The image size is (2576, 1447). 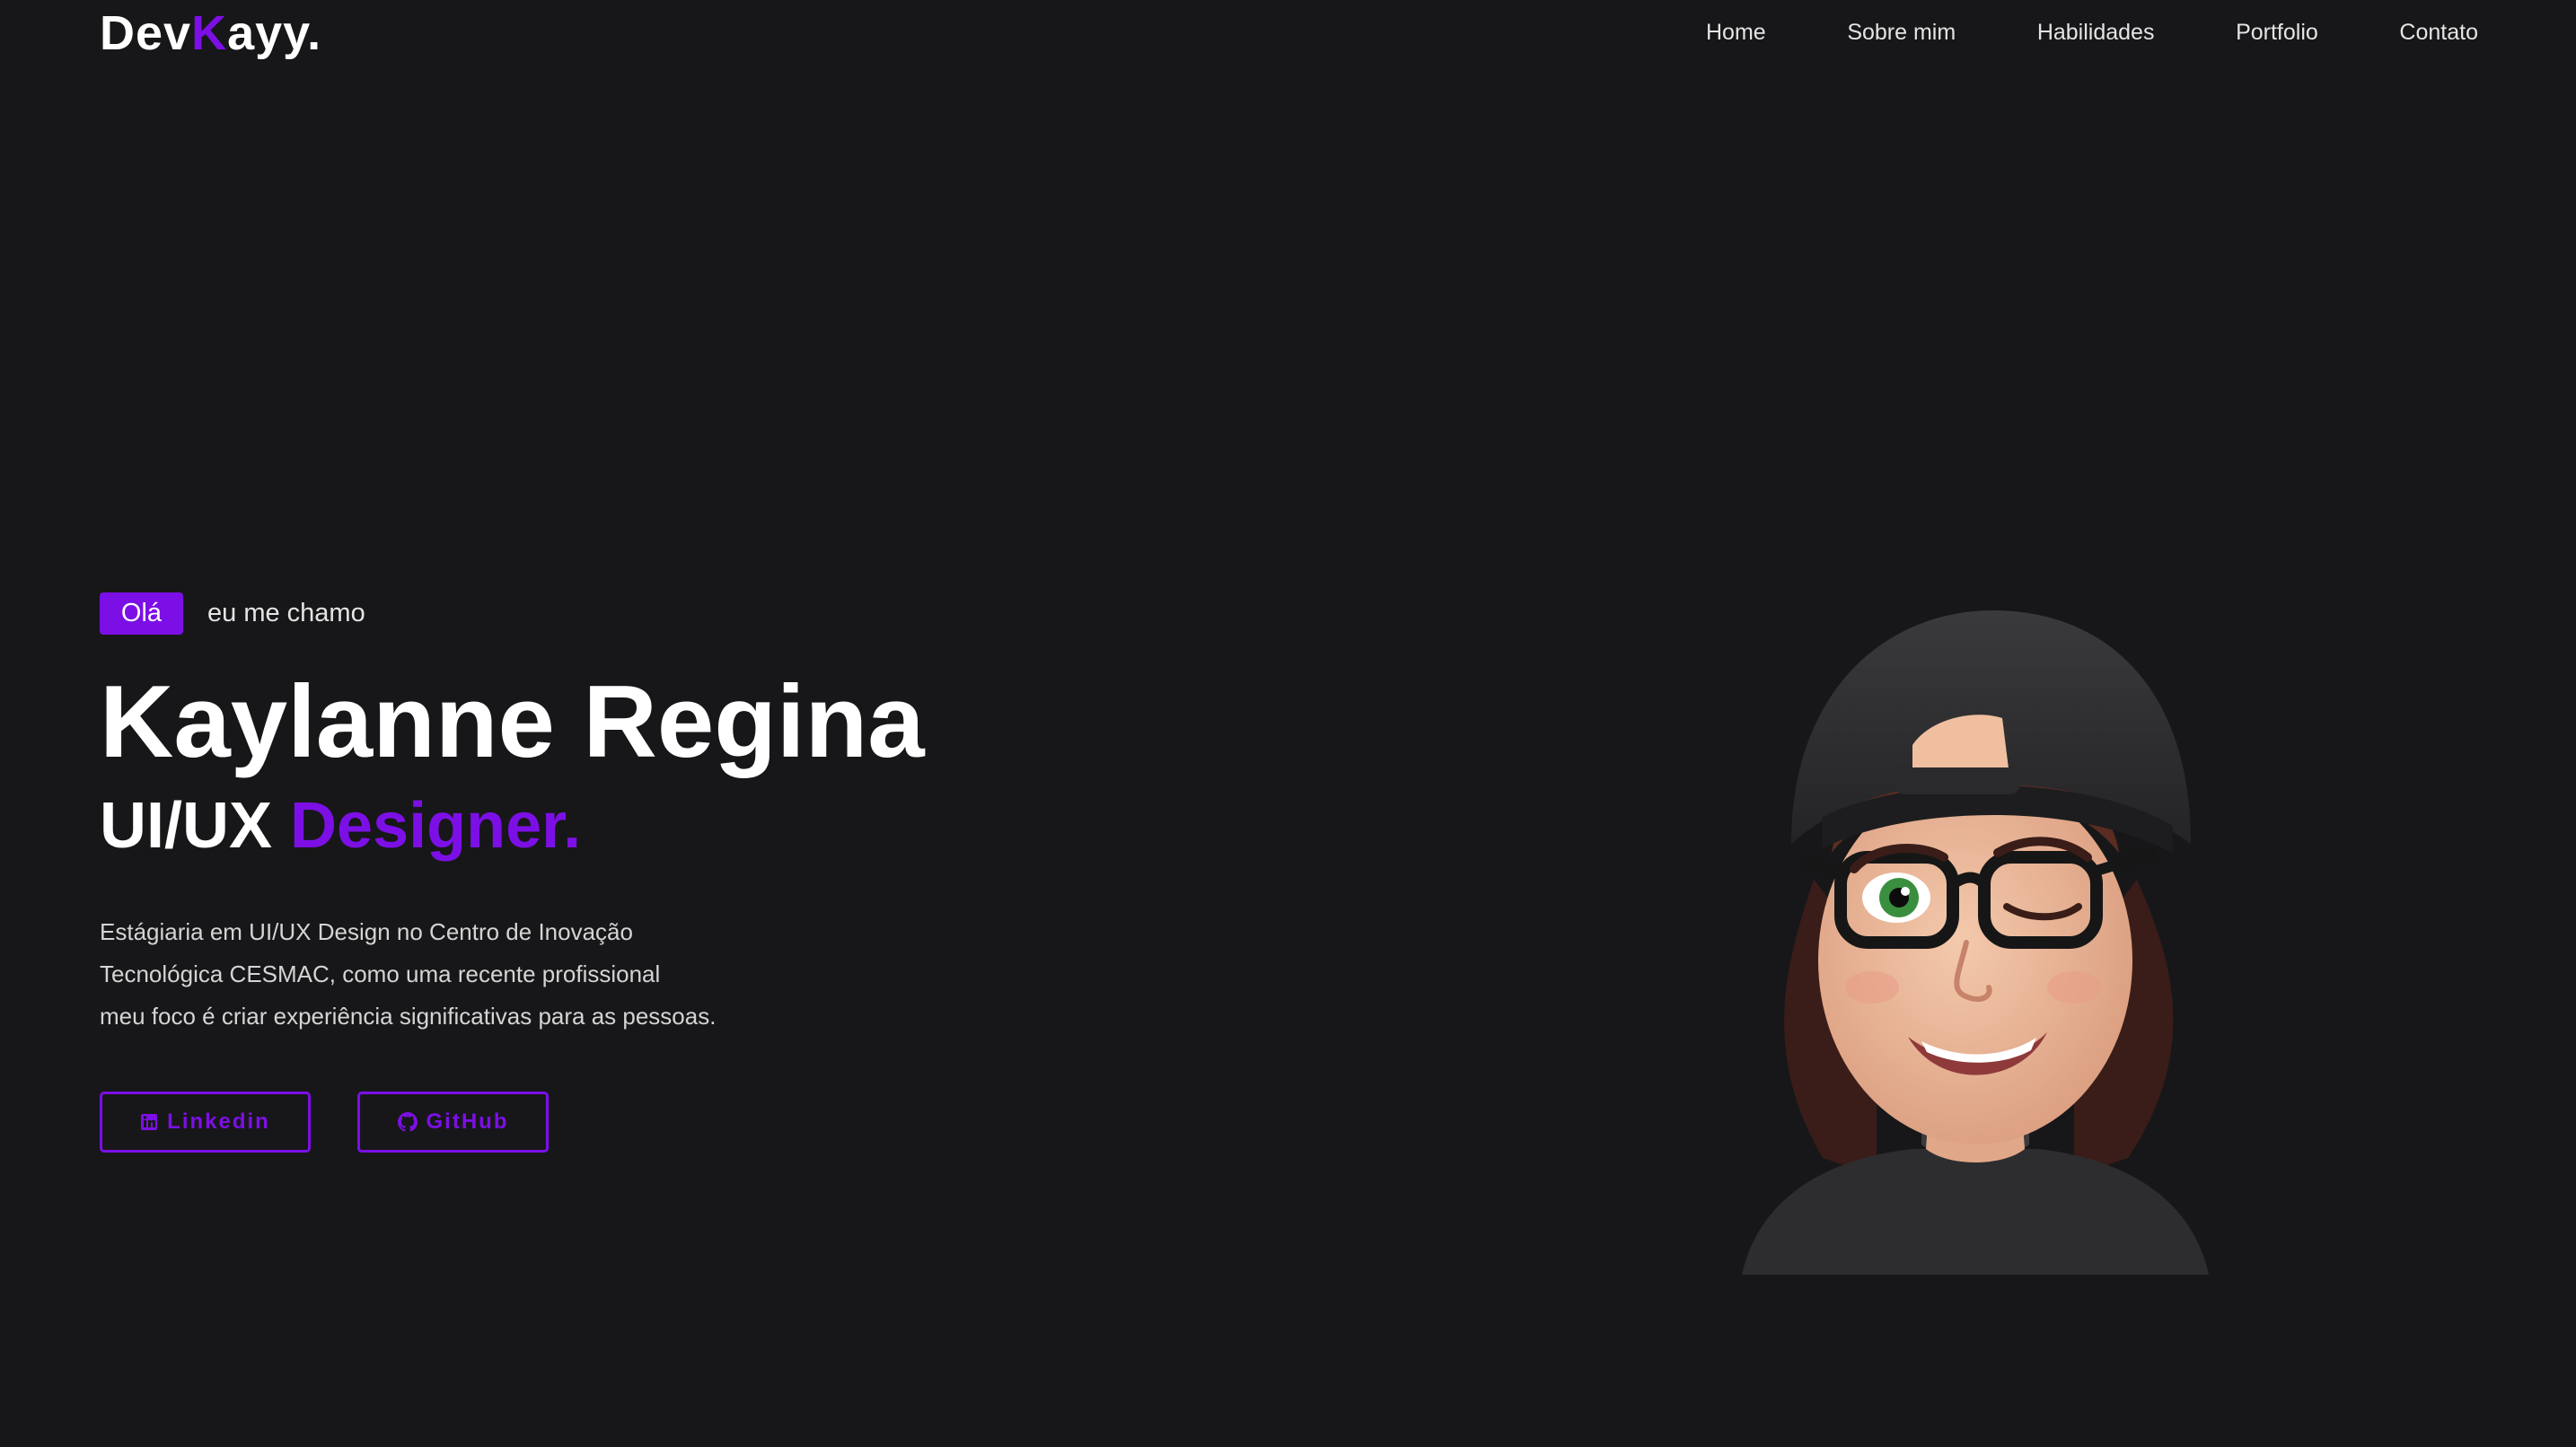 I want to click on avatar-illustration, so click(x=1975, y=942).